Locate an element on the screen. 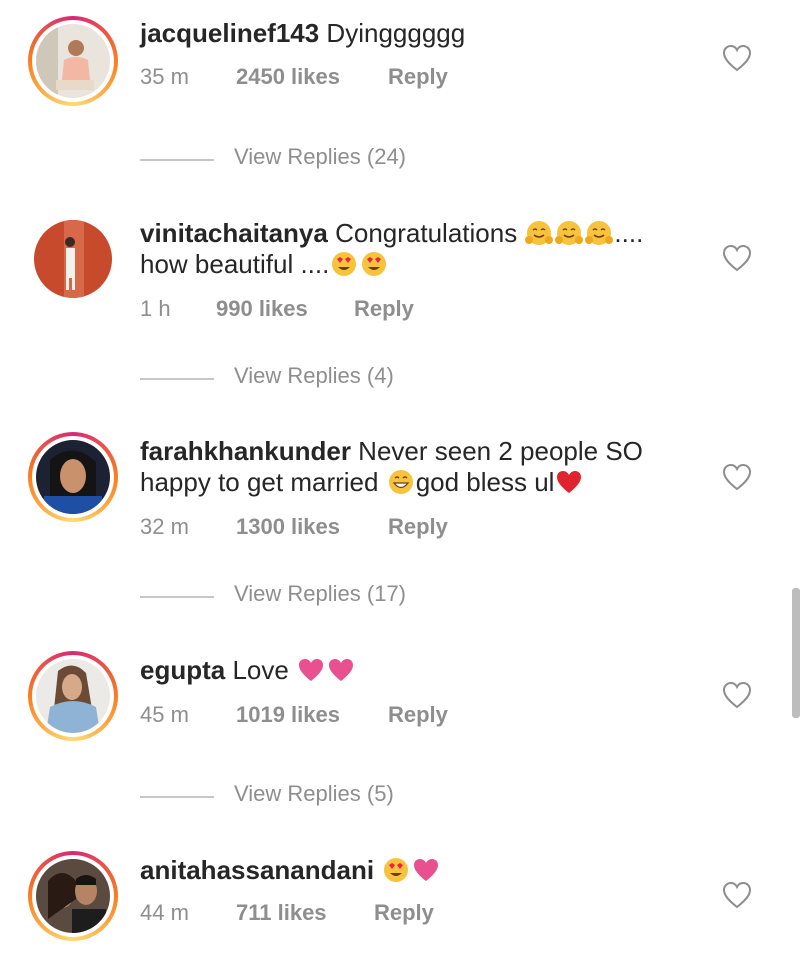 The image size is (800, 955). comment-username: vinitachaitanya is located at coordinates (234, 233).